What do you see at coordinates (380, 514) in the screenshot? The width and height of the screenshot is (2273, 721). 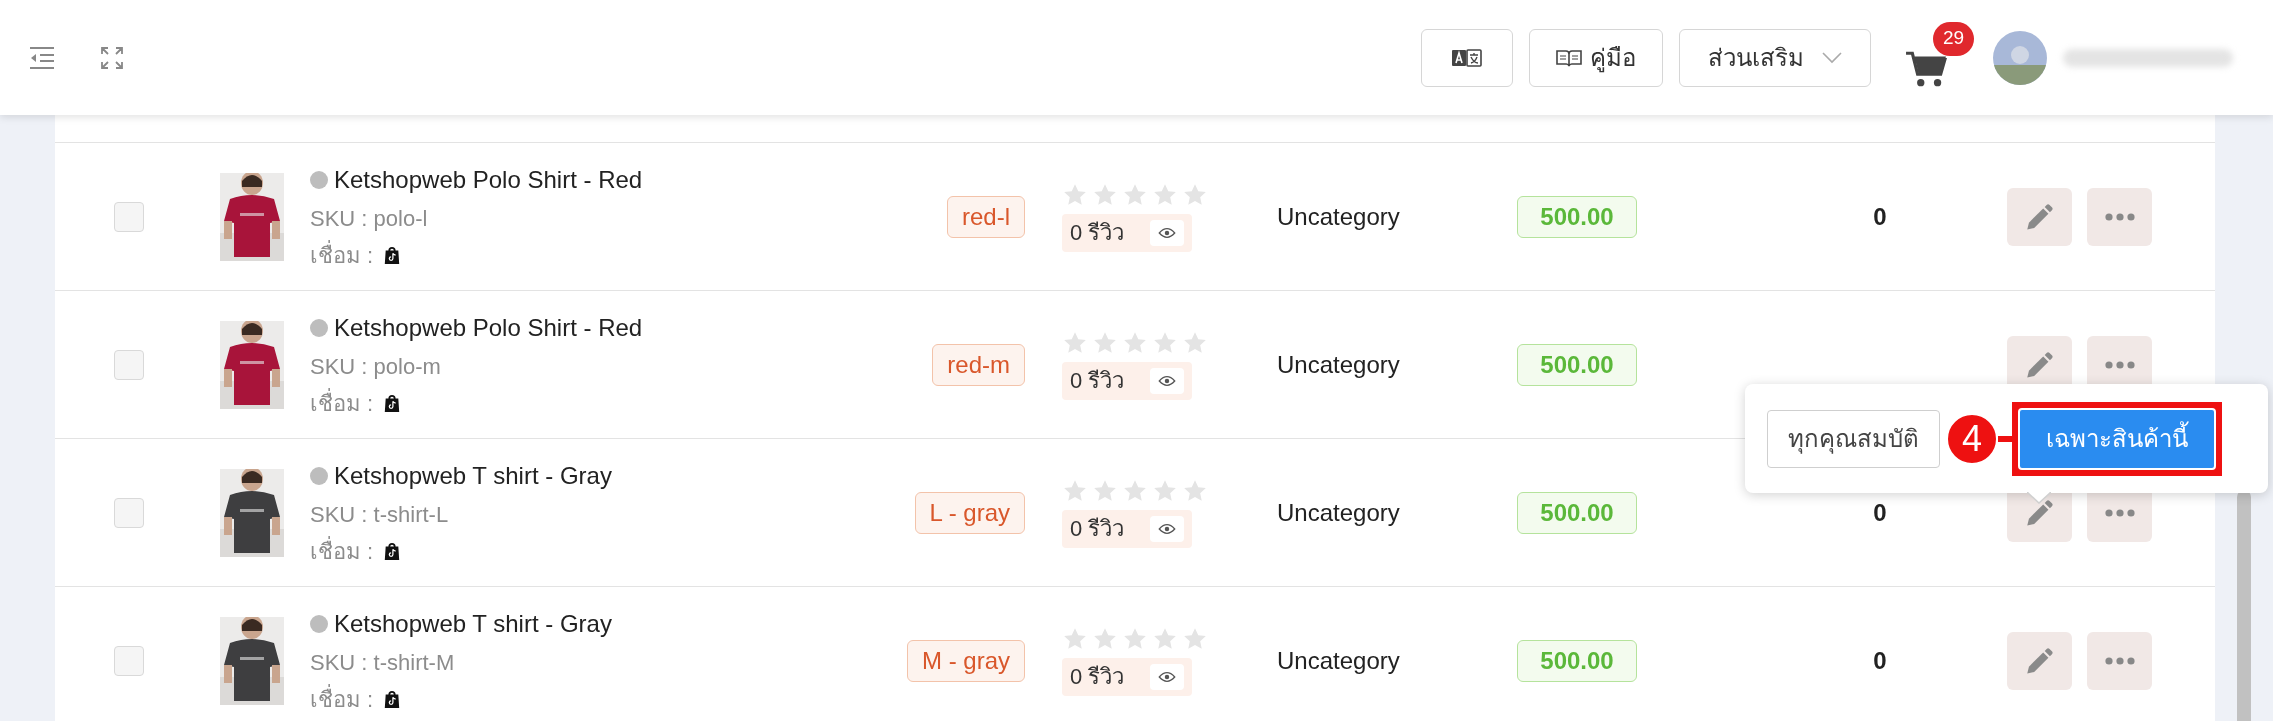 I see `product-sku: SKU : t-shirt-L` at bounding box center [380, 514].